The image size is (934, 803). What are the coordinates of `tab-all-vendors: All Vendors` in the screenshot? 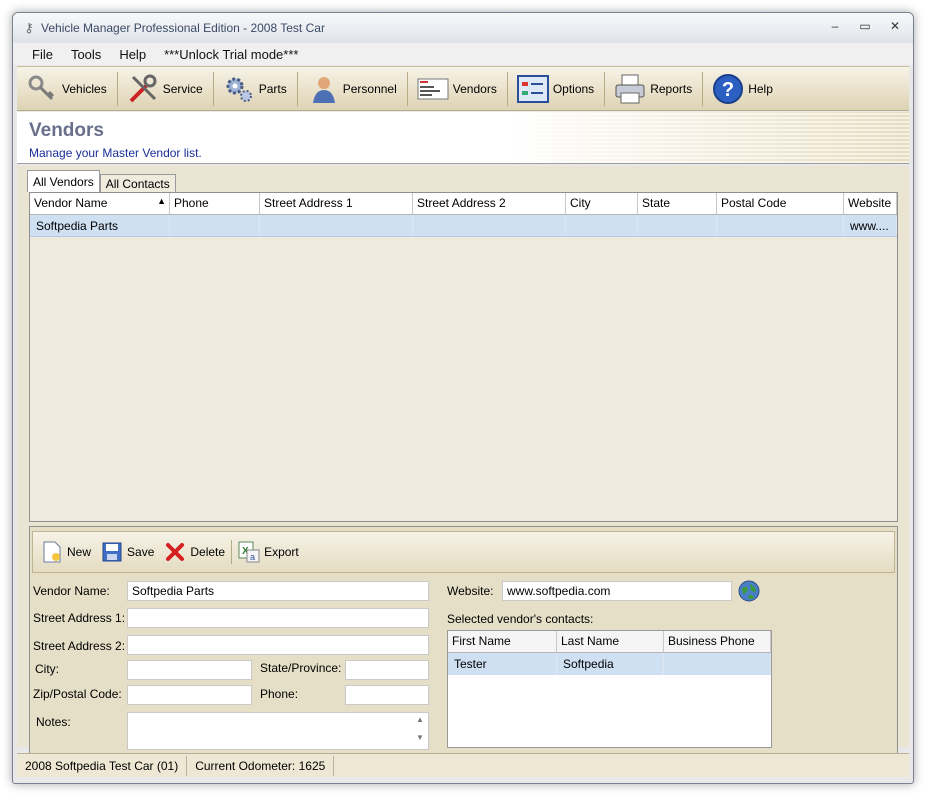 It's located at (63, 181).